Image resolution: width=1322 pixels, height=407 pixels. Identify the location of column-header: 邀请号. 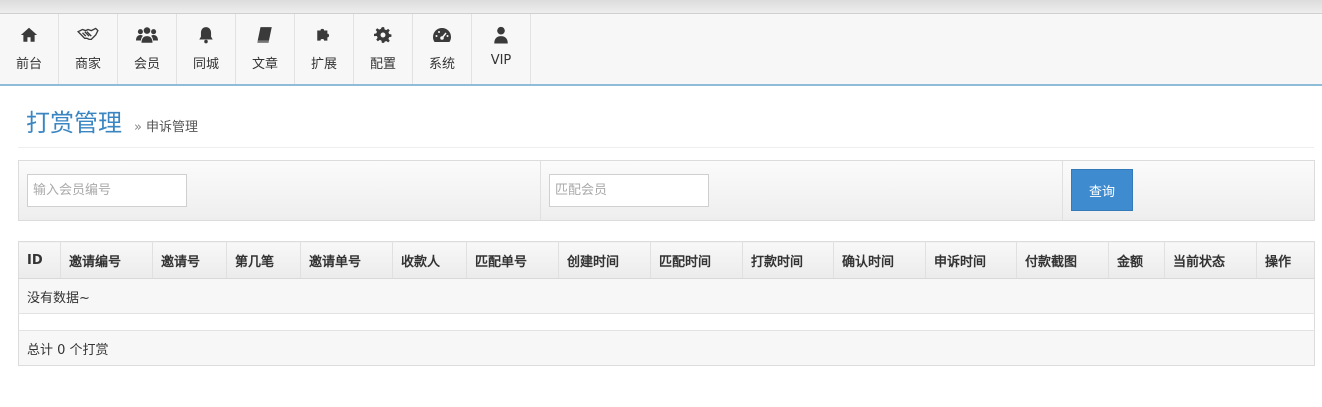
(189, 260).